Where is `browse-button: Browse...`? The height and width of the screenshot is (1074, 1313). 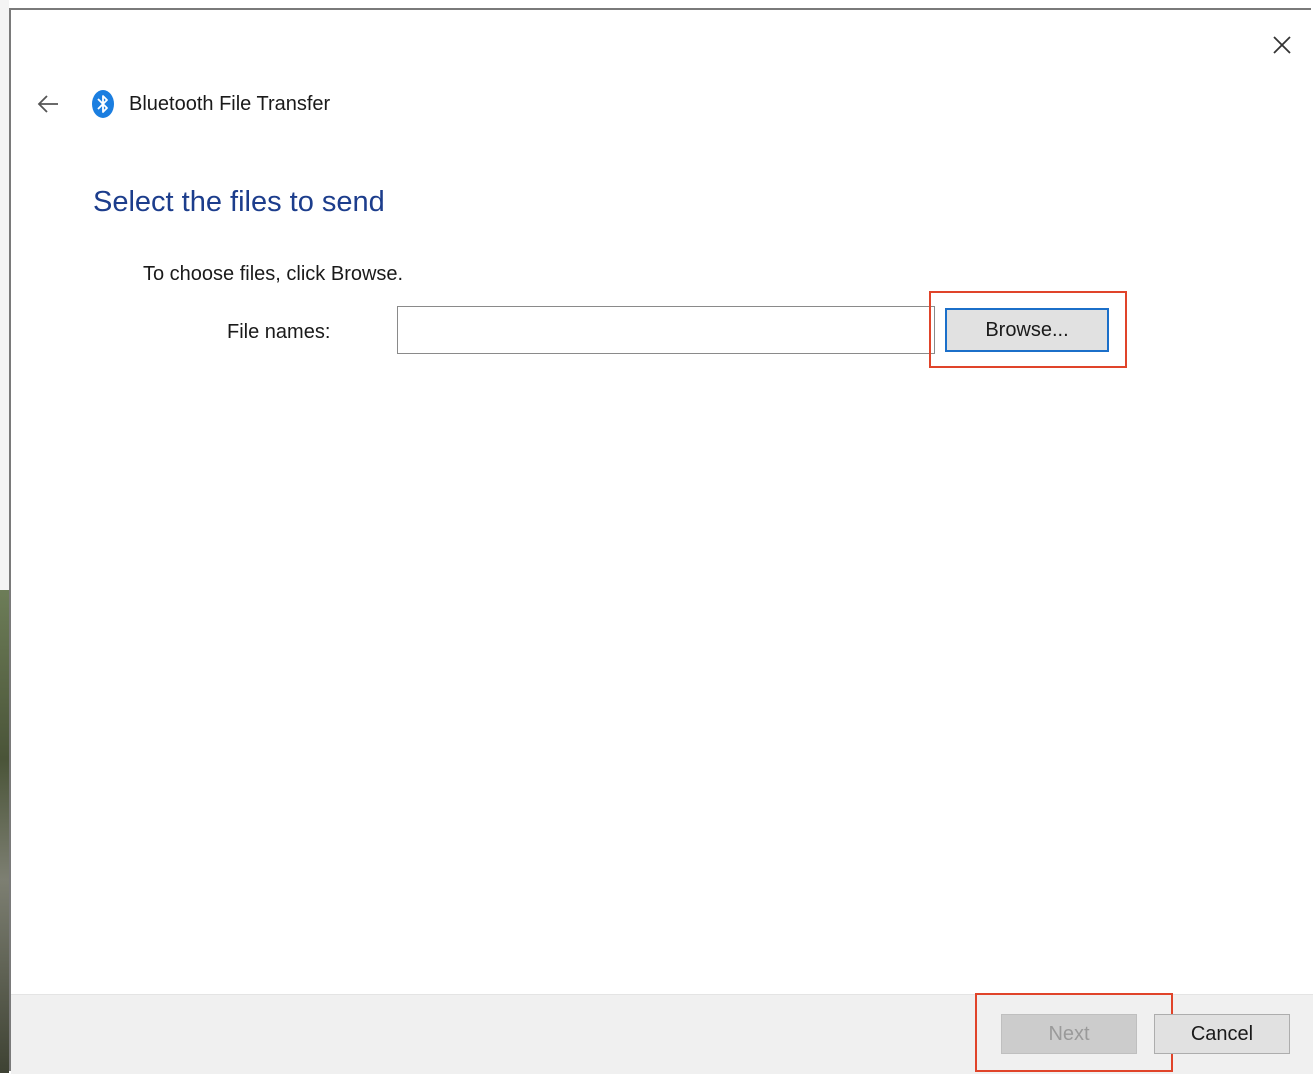
browse-button: Browse... is located at coordinates (1027, 330).